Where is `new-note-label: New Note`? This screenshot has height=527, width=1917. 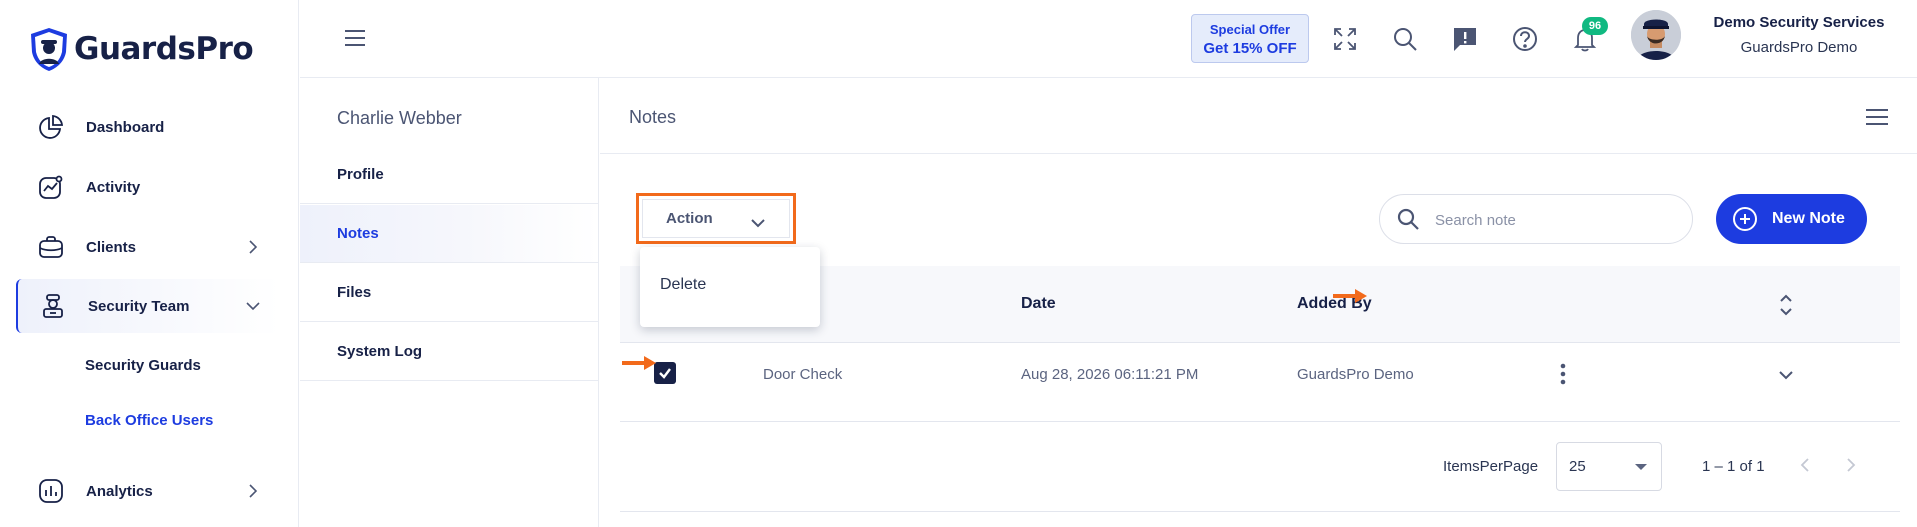 new-note-label: New Note is located at coordinates (1808, 218).